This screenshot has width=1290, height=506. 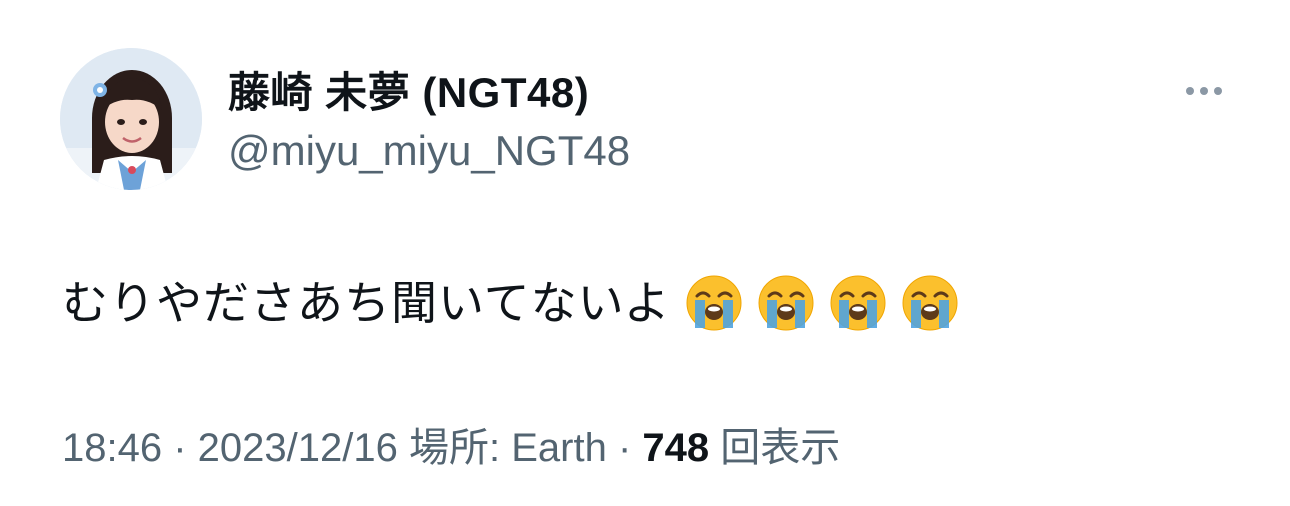 I want to click on tweet-time: 18:46, so click(x=112, y=448).